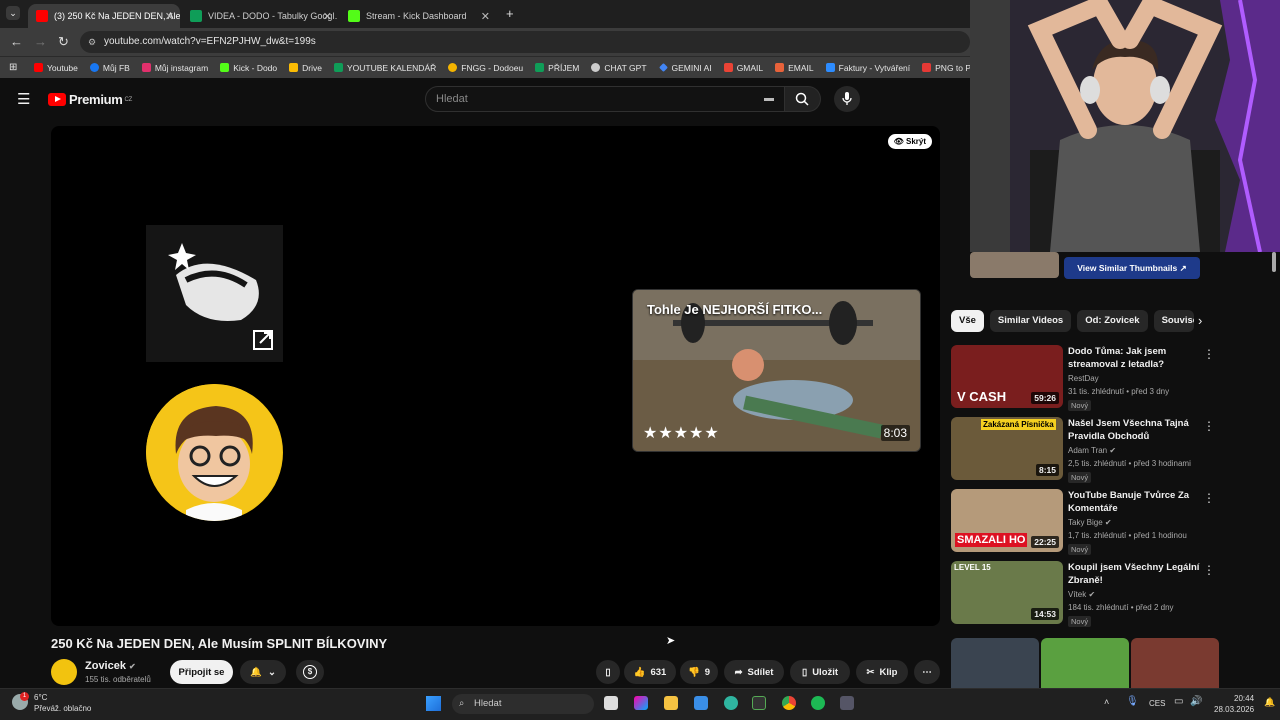 The image size is (1280, 720). What do you see at coordinates (789, 703) in the screenshot?
I see `chrome-icon` at bounding box center [789, 703].